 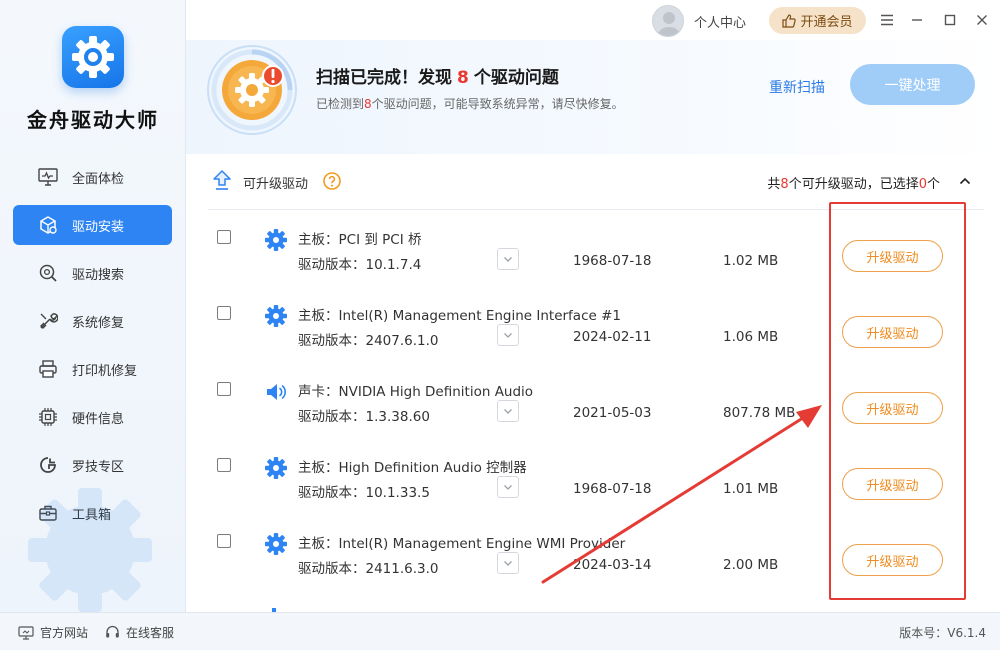 I want to click on chevron-up-icon, so click(x=965, y=181).